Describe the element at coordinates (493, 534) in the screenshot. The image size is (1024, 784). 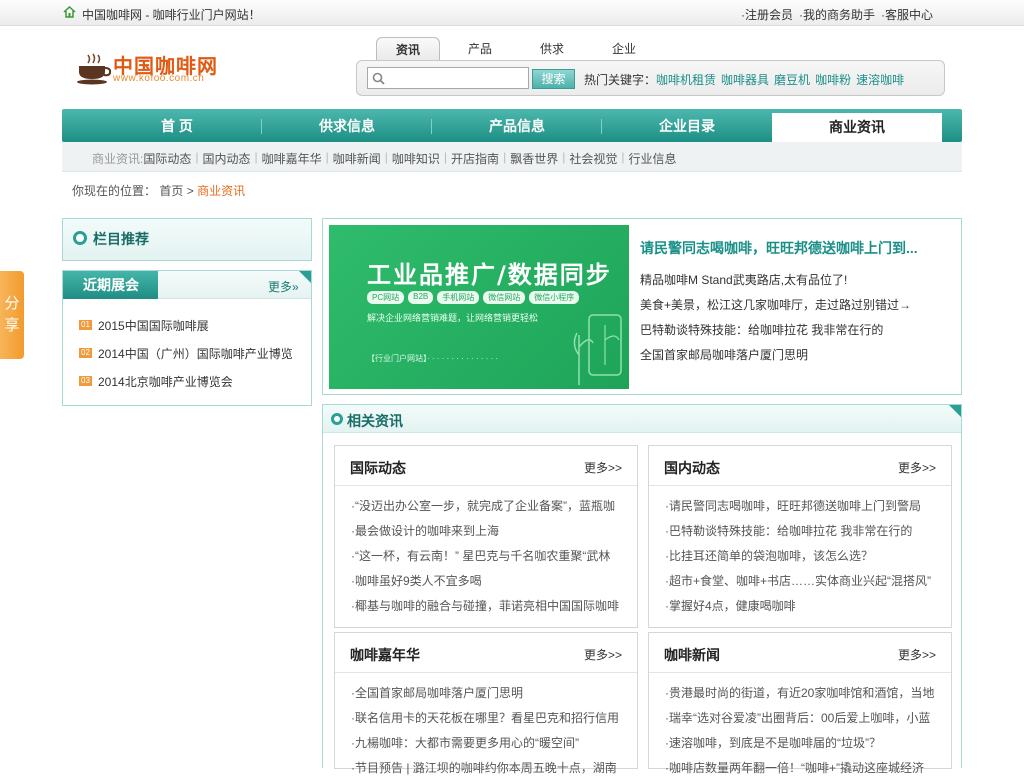
I see `news-item: ·最会做设计的咖啡来到上海` at that location.